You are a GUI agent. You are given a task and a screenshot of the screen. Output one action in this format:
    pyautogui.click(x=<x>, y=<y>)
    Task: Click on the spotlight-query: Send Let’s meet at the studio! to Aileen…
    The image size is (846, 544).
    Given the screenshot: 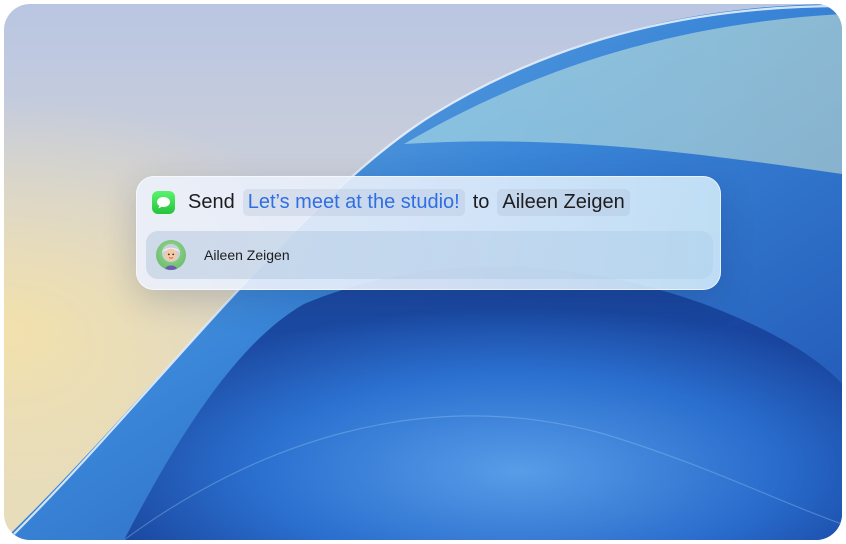 What is the action you would take?
    pyautogui.click(x=391, y=202)
    